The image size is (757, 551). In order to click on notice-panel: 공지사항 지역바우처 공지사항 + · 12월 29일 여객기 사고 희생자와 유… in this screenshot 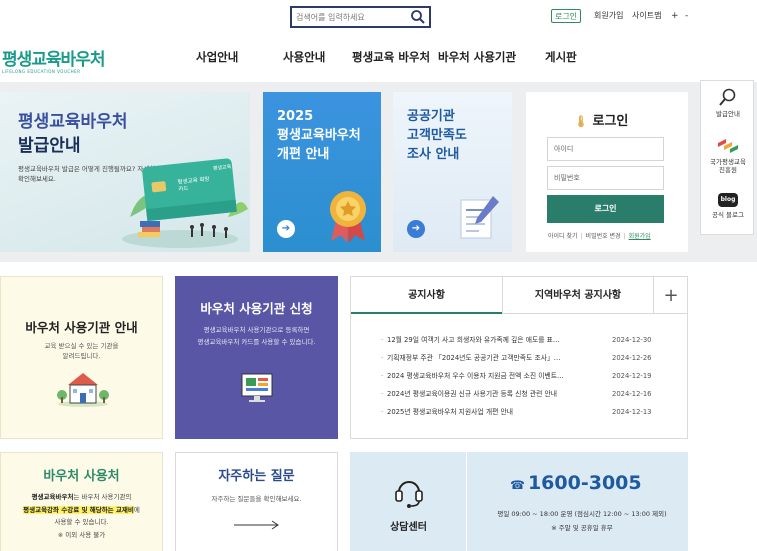, I will do `click(519, 357)`.